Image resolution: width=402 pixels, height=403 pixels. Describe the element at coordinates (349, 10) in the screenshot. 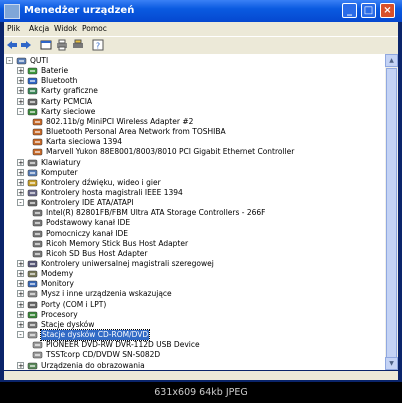

I see `minimize-button: _` at that location.